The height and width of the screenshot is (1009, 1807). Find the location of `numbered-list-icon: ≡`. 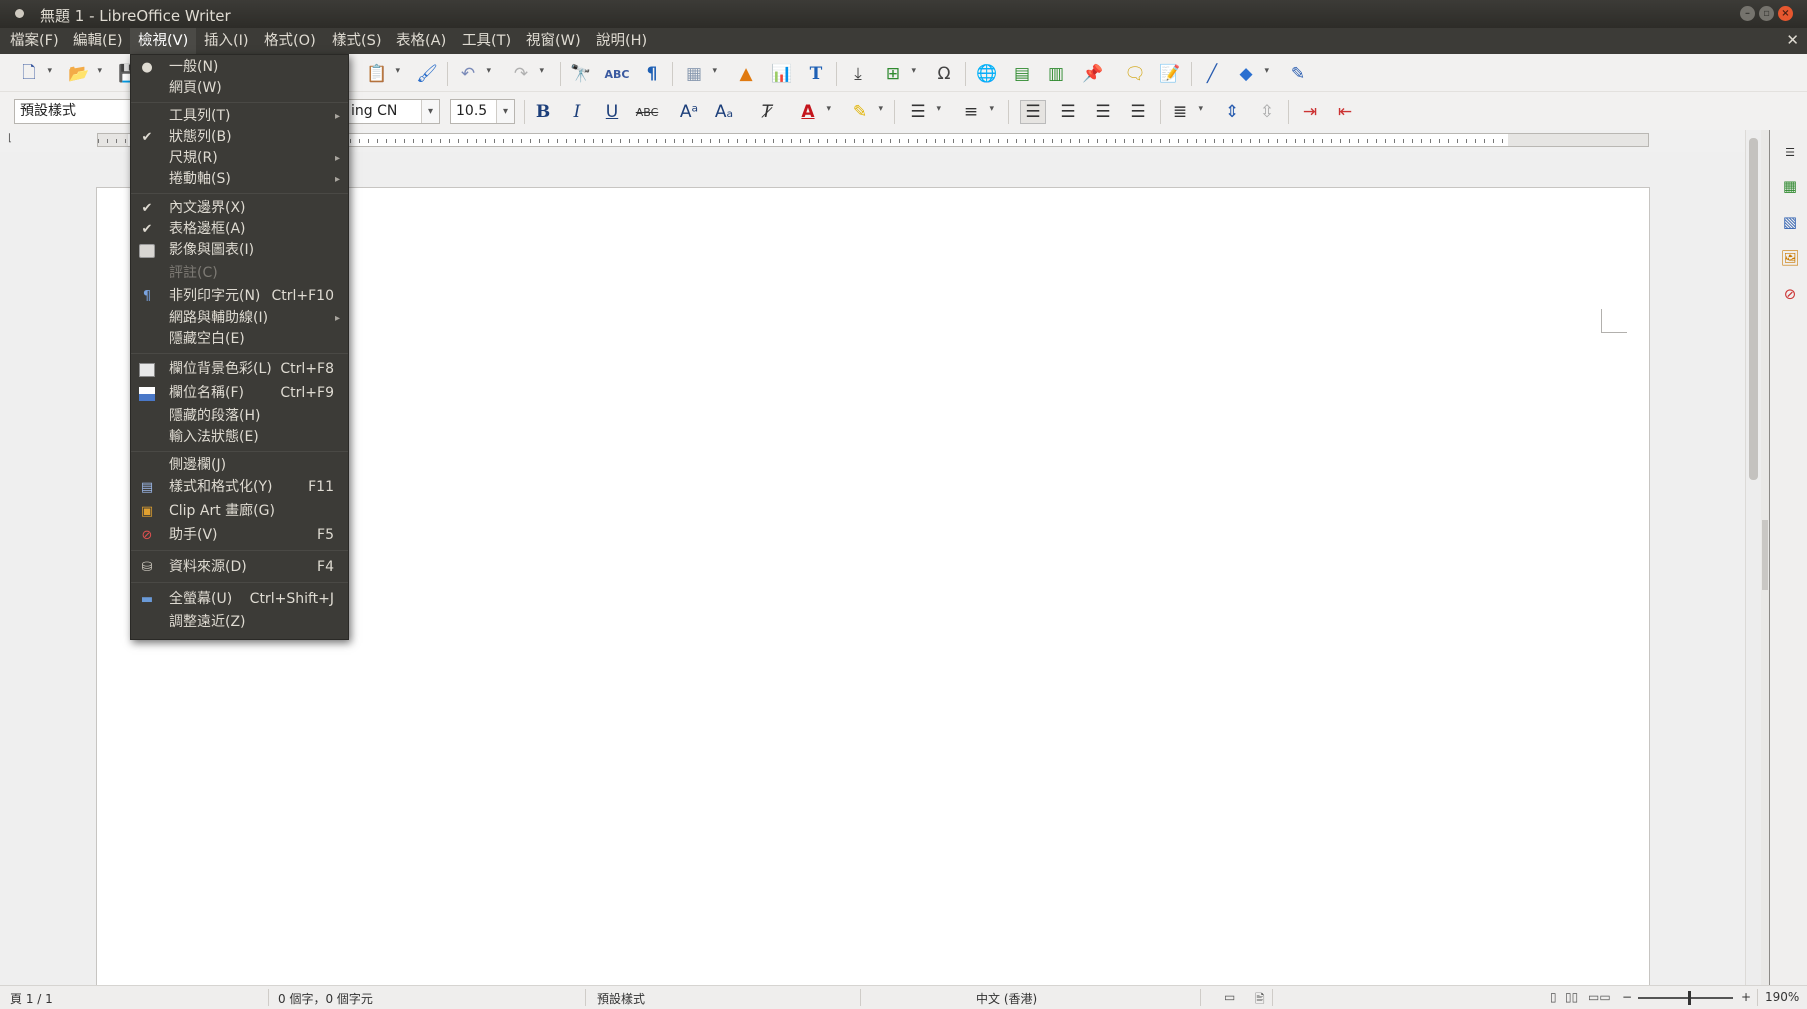

numbered-list-icon: ≡ is located at coordinates (976, 112).